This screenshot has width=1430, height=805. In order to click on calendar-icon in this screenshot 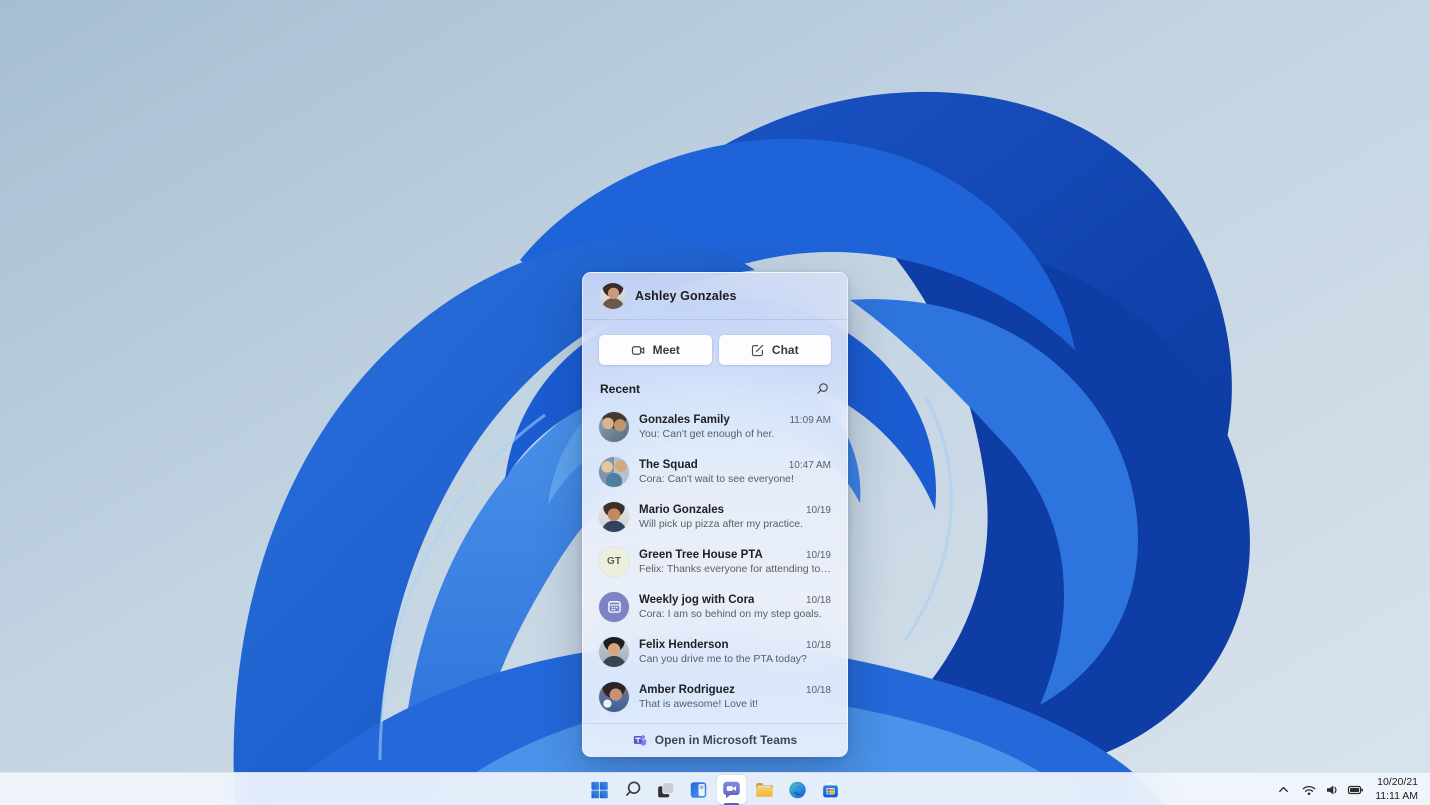, I will do `click(614, 607)`.